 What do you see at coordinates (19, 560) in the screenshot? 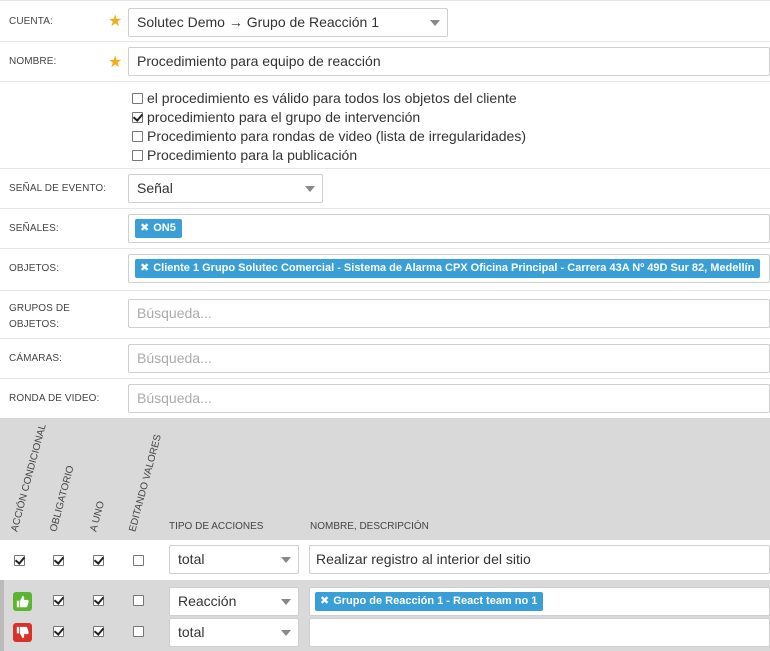
I see `checkbox-condicional` at bounding box center [19, 560].